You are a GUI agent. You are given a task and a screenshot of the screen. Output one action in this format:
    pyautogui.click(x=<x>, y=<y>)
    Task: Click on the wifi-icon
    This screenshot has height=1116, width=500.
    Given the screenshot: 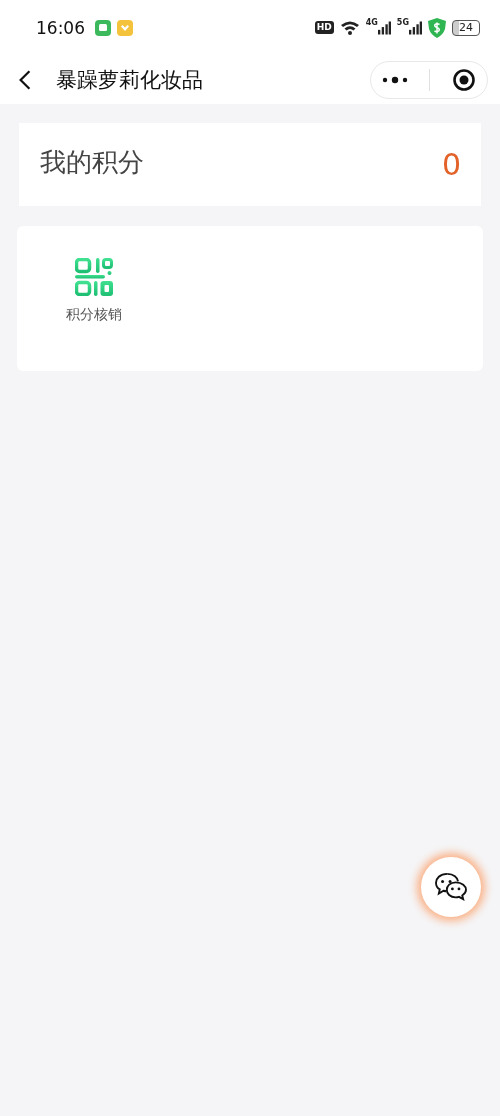 What is the action you would take?
    pyautogui.click(x=349, y=27)
    